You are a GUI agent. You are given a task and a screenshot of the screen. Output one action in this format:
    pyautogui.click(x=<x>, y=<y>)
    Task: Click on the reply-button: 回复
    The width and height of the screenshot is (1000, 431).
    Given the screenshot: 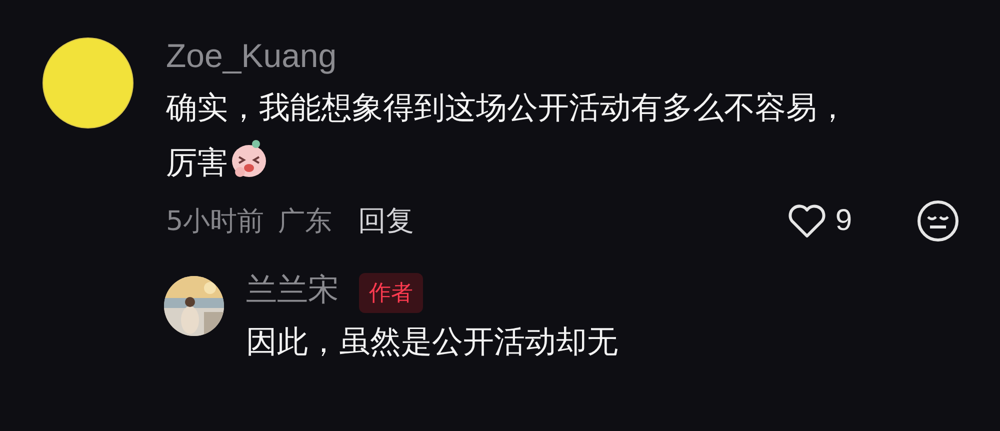 What is the action you would take?
    pyautogui.click(x=386, y=221)
    